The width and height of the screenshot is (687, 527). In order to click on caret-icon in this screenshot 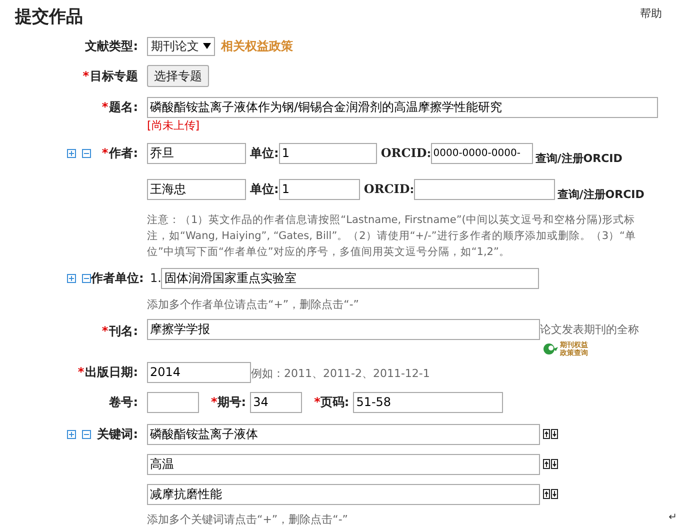, I will do `click(207, 46)`.